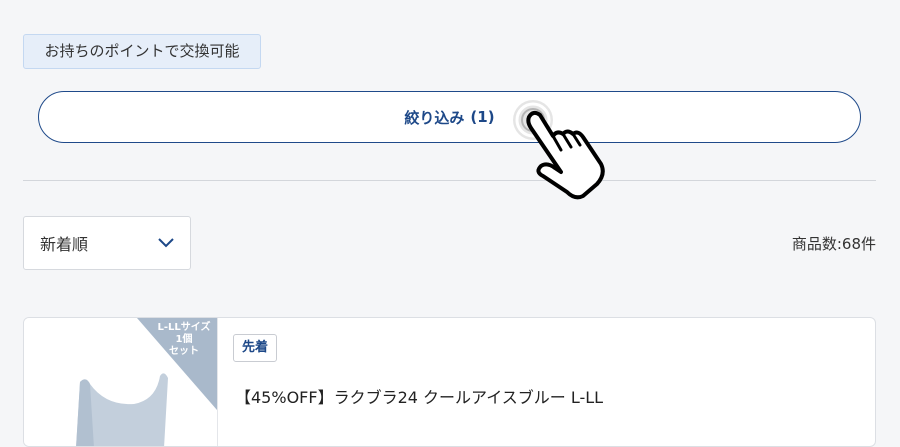  I want to click on size-ribbon-text: L-LLサイズ 1個 セット, so click(184, 340).